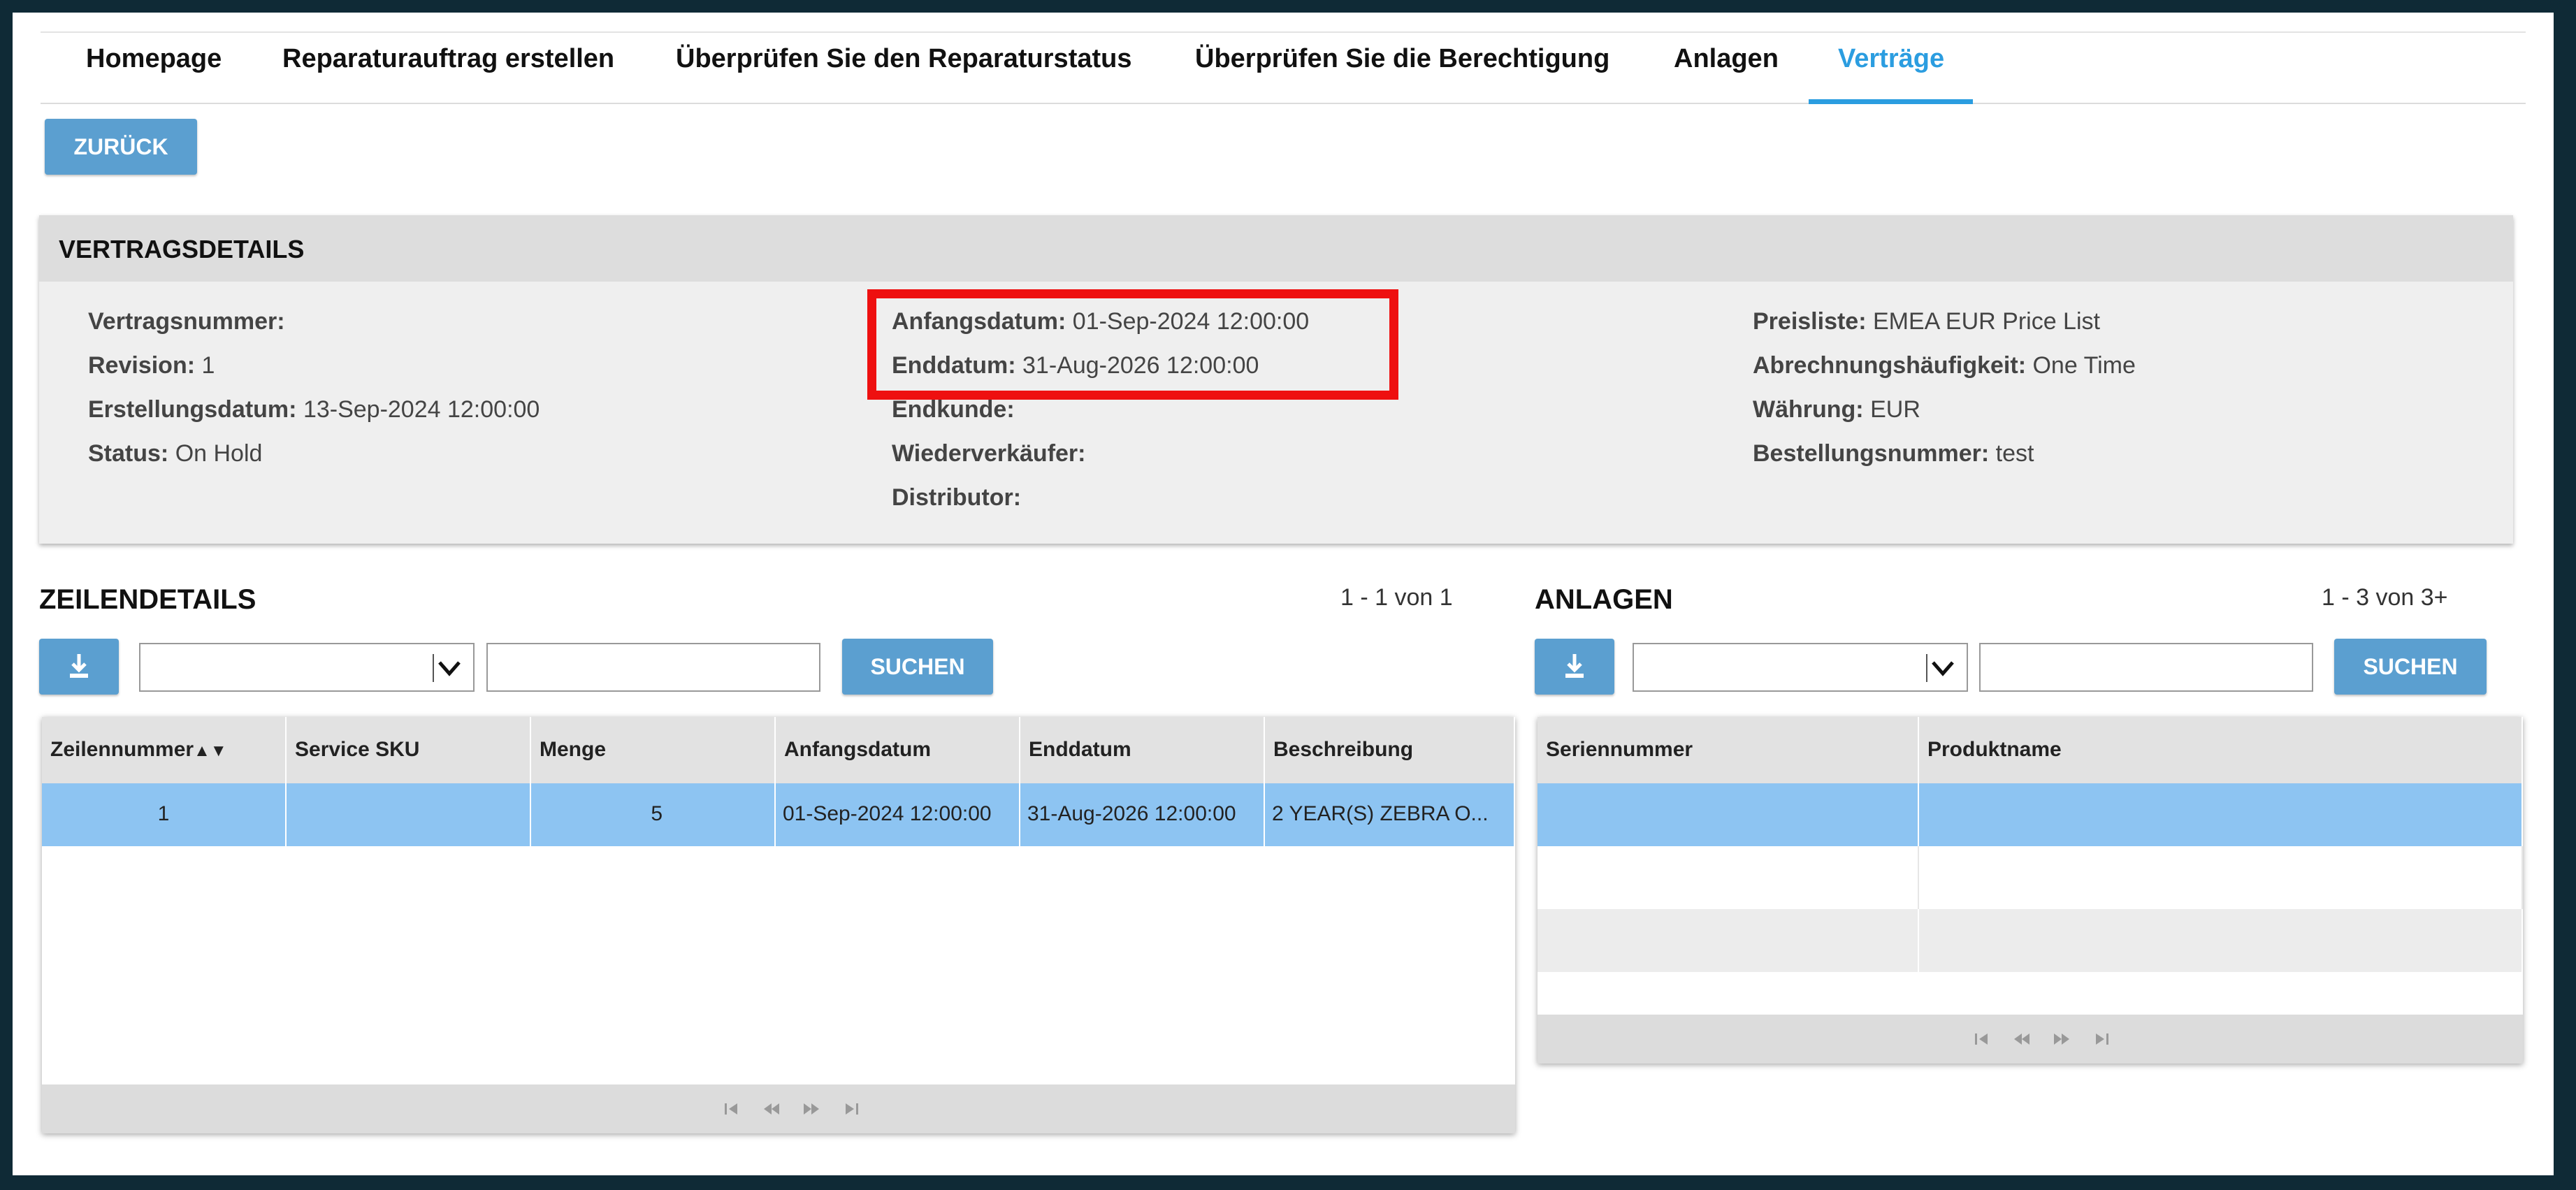 The width and height of the screenshot is (2576, 1190). What do you see at coordinates (1891, 68) in the screenshot?
I see `nav-contracts: Verträge` at bounding box center [1891, 68].